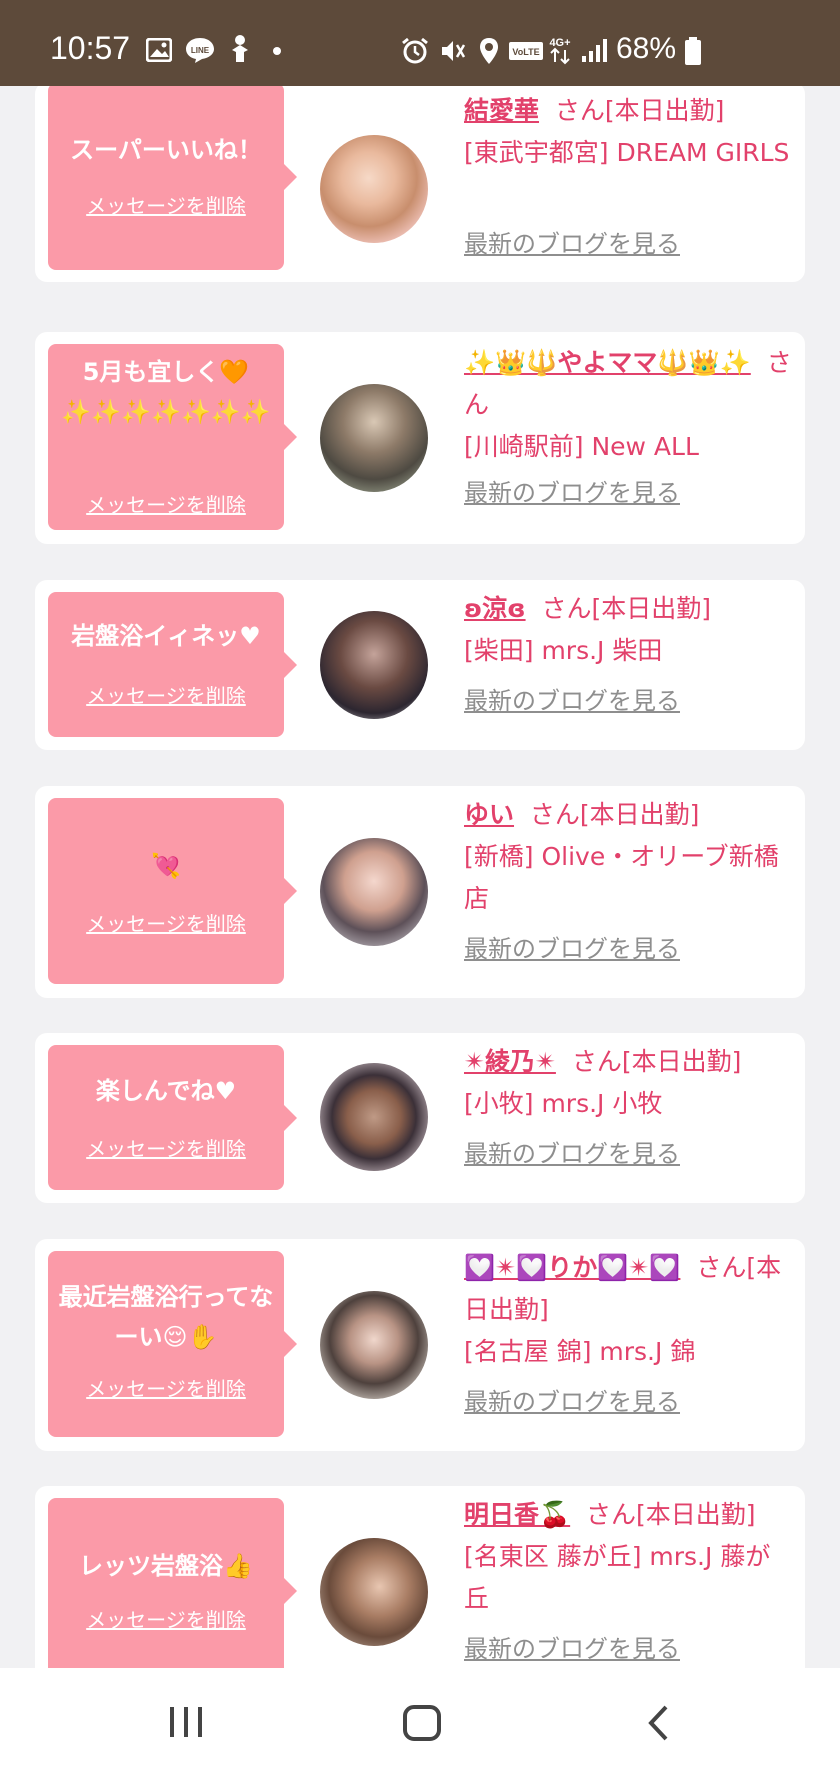 The width and height of the screenshot is (840, 1773). I want to click on profile-name-link: 💟✴💟りか💟✴💟, so click(572, 1267).